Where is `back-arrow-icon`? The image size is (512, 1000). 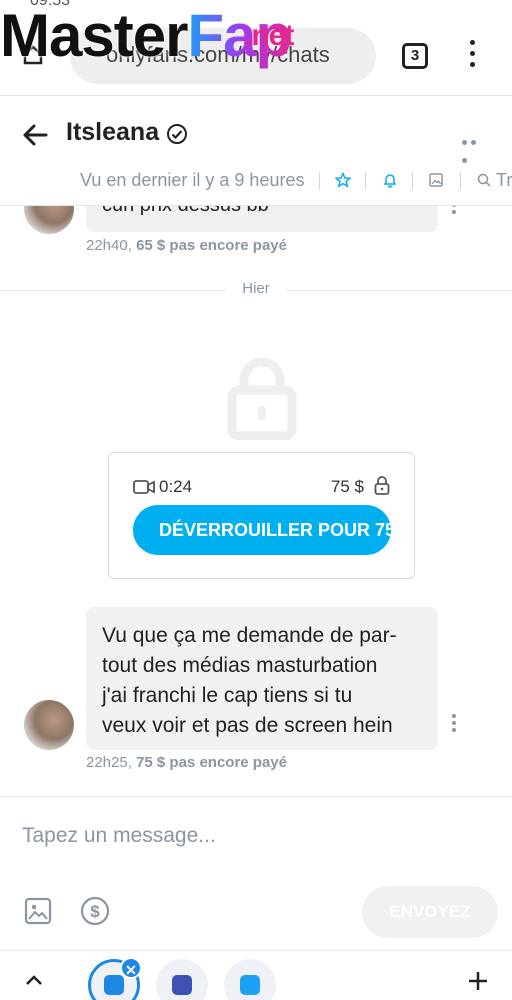
back-arrow-icon is located at coordinates (35, 135).